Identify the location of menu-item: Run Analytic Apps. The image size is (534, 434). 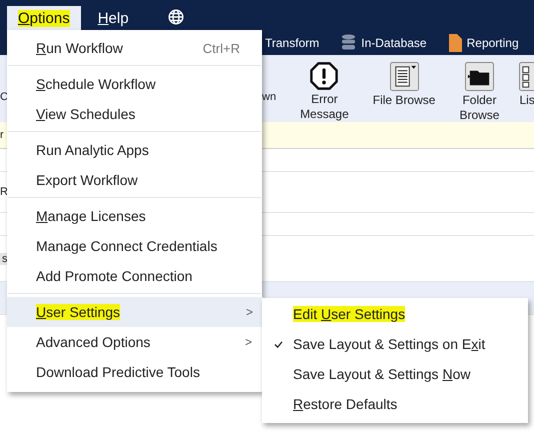
(134, 150).